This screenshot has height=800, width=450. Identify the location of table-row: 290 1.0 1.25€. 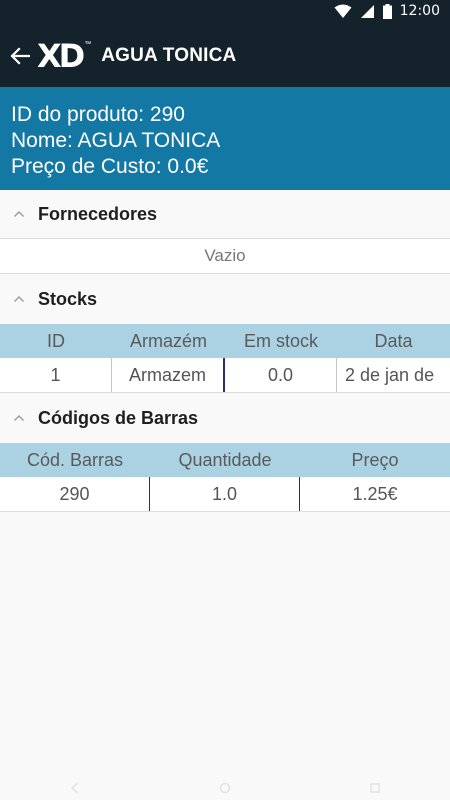
(225, 494).